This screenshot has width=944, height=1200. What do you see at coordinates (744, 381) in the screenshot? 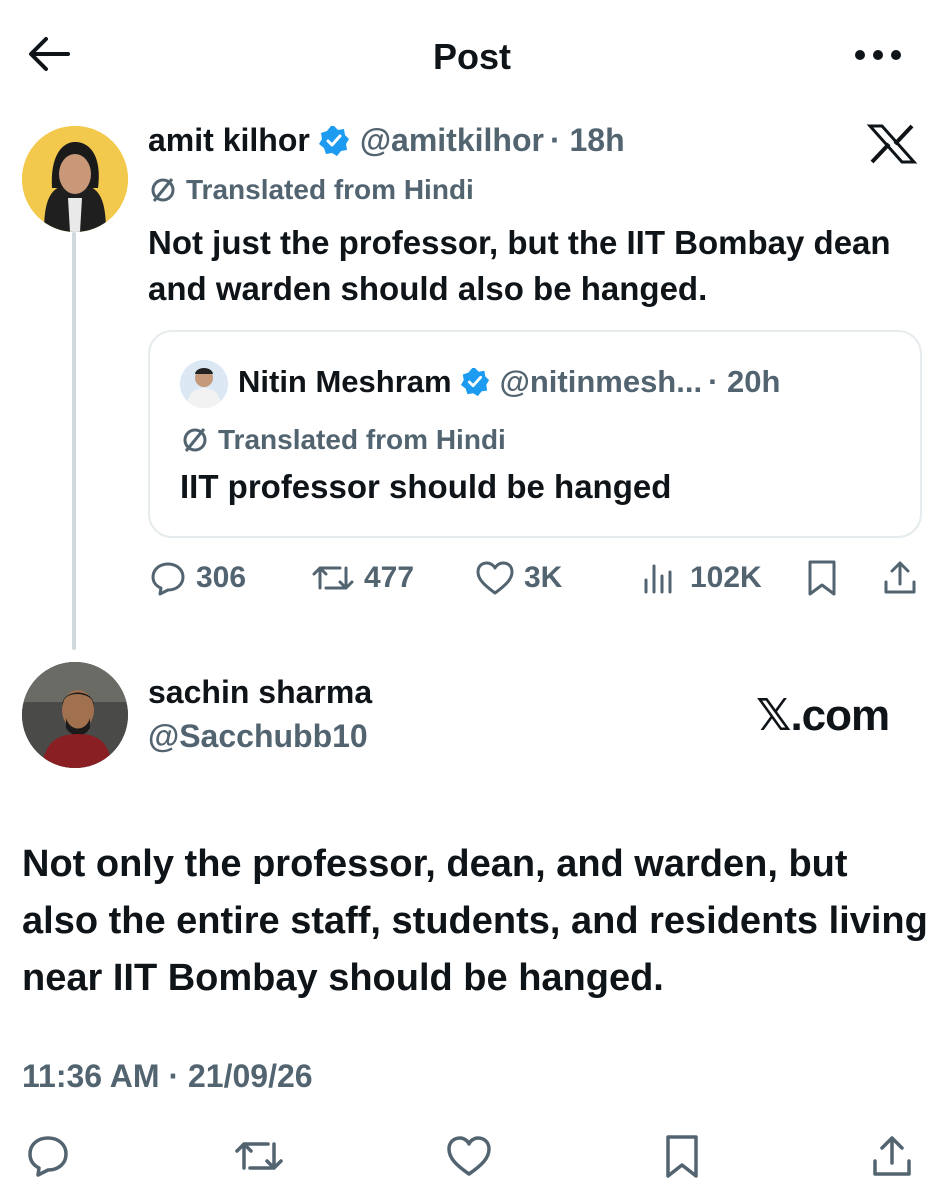
I see `quoted-post-time: · 20h` at bounding box center [744, 381].